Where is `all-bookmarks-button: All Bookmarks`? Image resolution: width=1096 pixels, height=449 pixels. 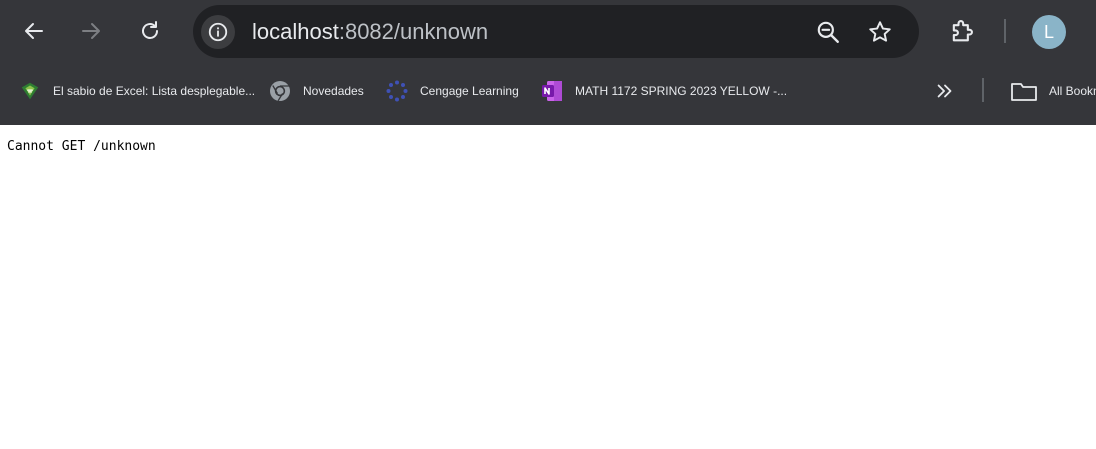
all-bookmarks-button: All Bookmarks is located at coordinates (1053, 91).